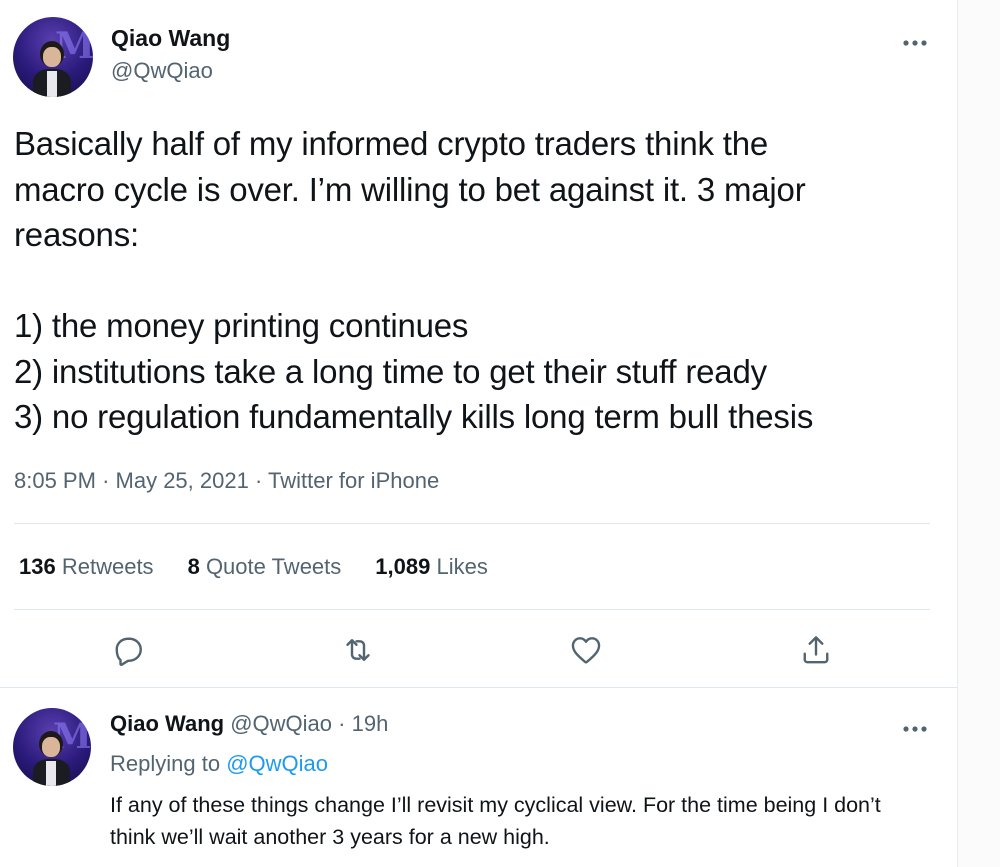 This screenshot has width=1000, height=867. I want to click on engagement-stats: 136 Retweets 8 Quote Tweets 1,089 Likes, so click(253, 567).